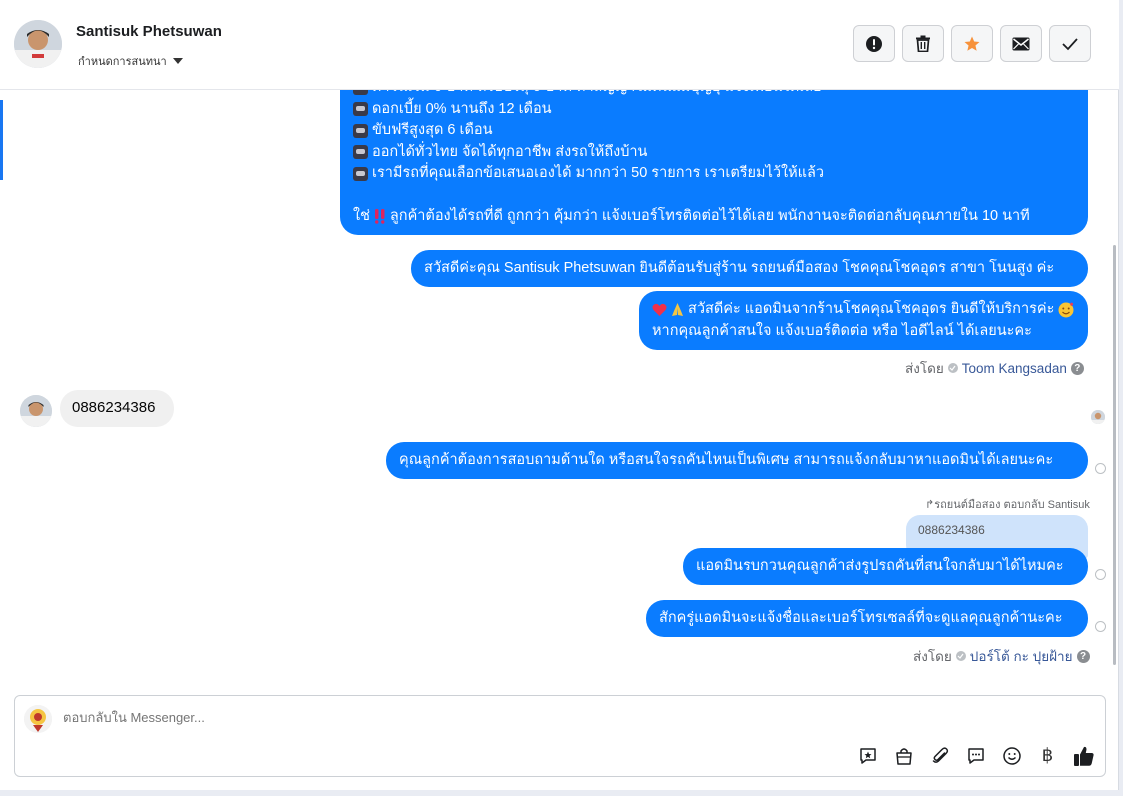 Image resolution: width=1123 pixels, height=796 pixels. What do you see at coordinates (36, 411) in the screenshot?
I see `customer-avatar` at bounding box center [36, 411].